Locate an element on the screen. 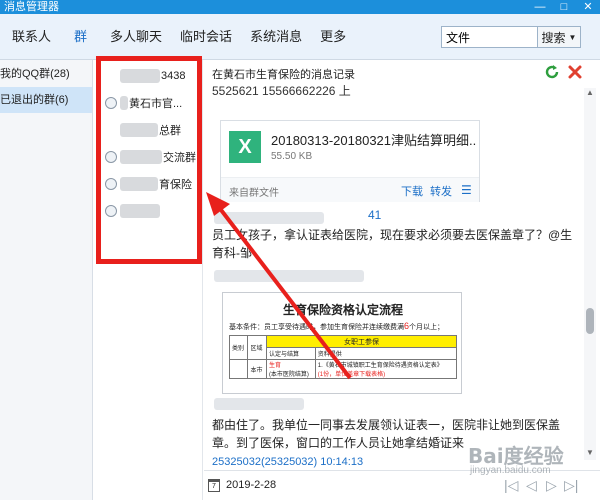 Image resolution: width=600 pixels, height=500 pixels. menu-groups: 群 is located at coordinates (80, 37).